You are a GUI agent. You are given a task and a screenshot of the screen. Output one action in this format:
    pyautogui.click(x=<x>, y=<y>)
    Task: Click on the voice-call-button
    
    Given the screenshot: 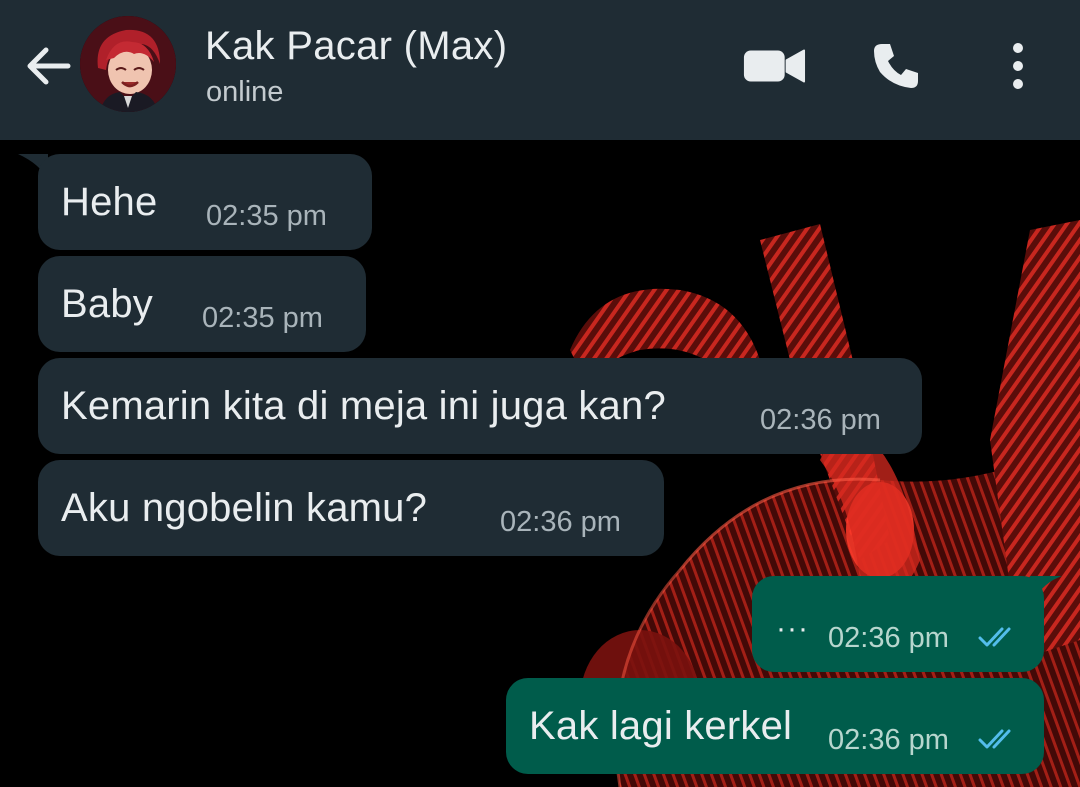 What is the action you would take?
    pyautogui.click(x=896, y=66)
    